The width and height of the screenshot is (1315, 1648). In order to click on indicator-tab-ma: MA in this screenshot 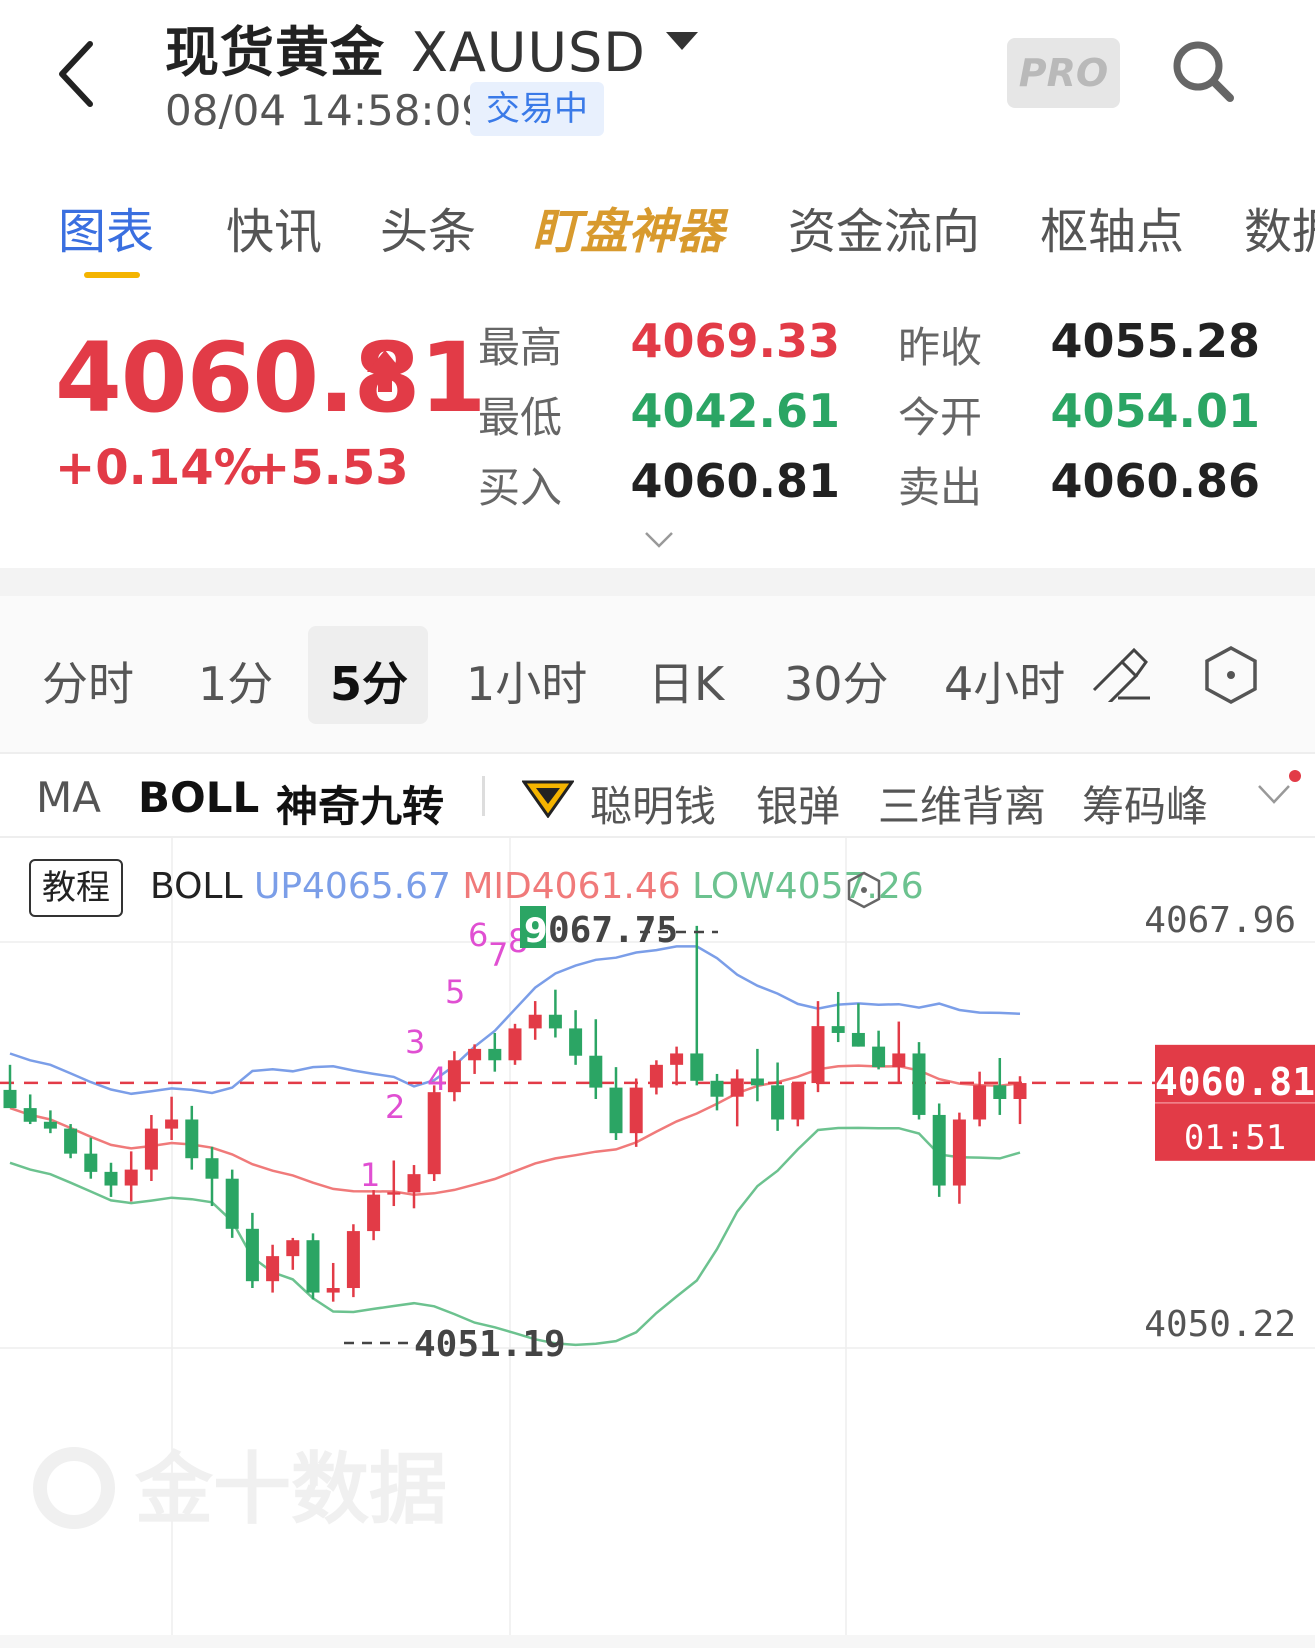, I will do `click(68, 797)`.